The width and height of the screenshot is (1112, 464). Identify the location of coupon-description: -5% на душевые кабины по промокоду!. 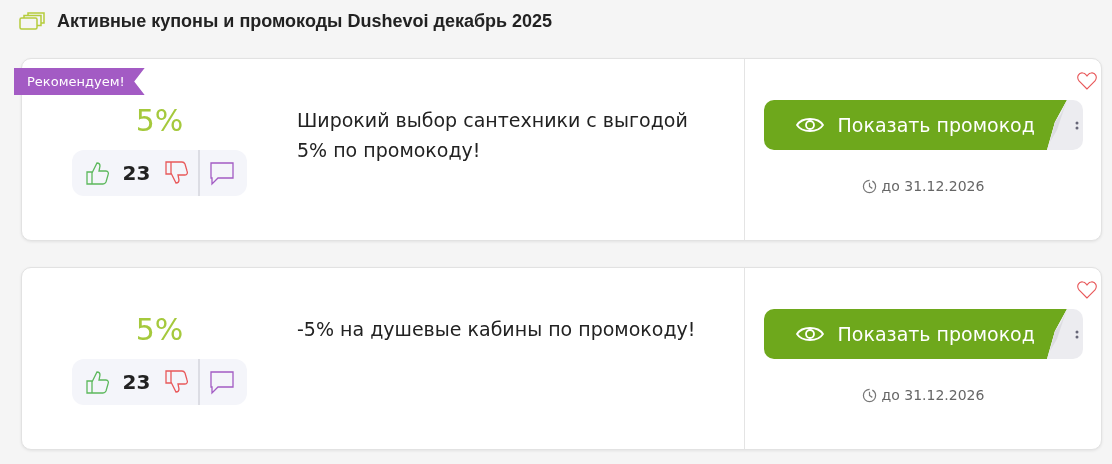
(497, 329).